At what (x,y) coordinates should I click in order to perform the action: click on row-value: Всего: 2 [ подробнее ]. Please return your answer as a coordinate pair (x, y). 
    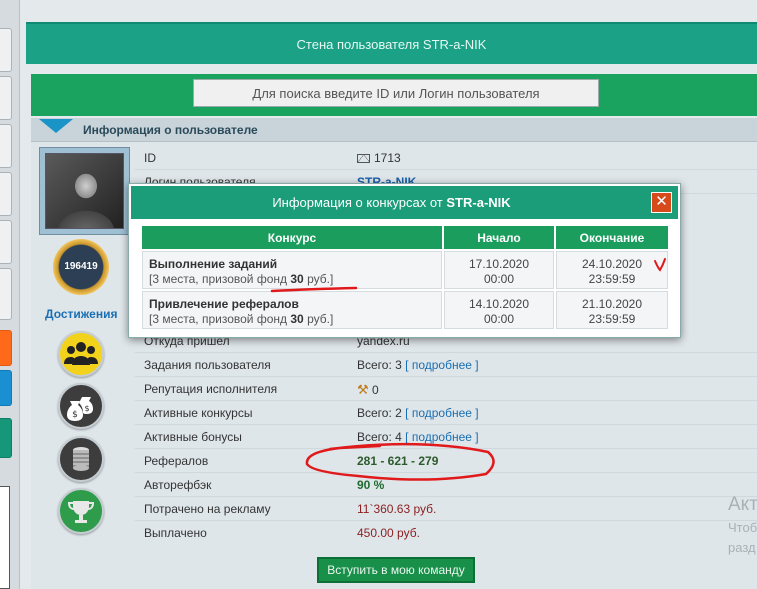
    Looking at the image, I should click on (418, 413).